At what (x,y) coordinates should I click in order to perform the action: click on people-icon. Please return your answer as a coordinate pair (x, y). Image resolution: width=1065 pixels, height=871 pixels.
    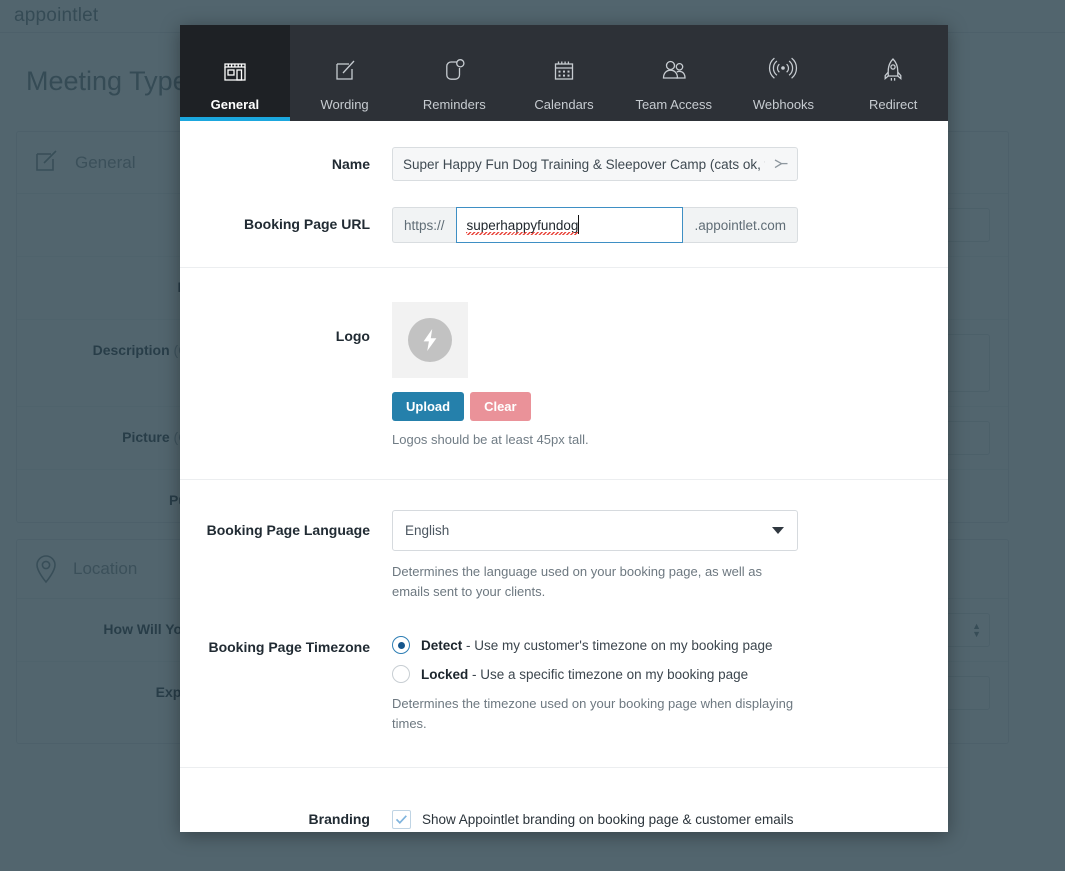
    Looking at the image, I should click on (674, 70).